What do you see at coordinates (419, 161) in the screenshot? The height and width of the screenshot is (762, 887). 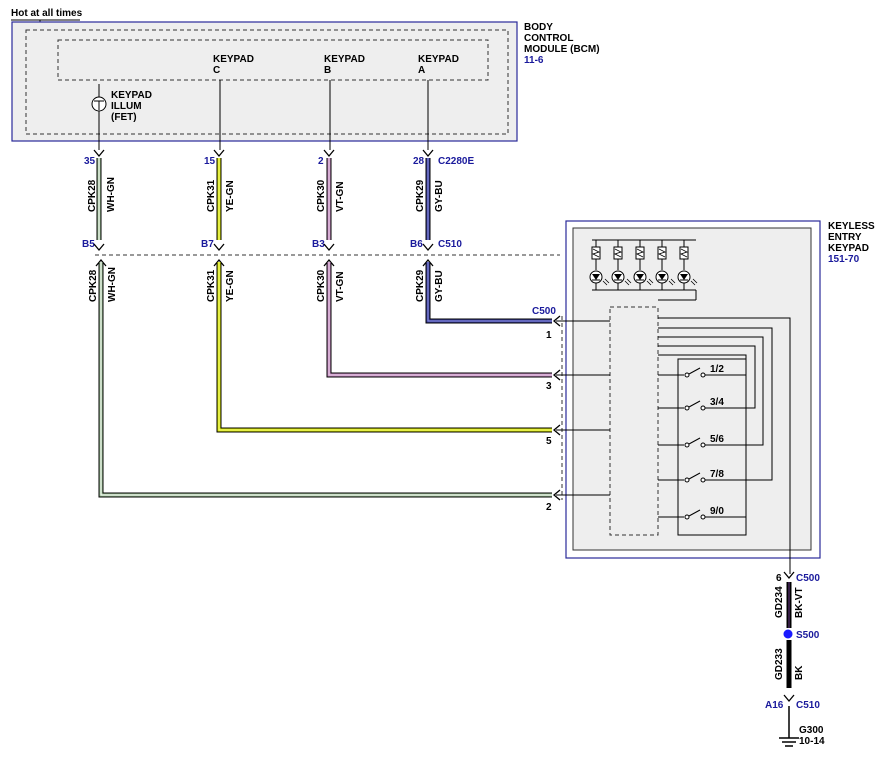 I see `pin-28: 28` at bounding box center [419, 161].